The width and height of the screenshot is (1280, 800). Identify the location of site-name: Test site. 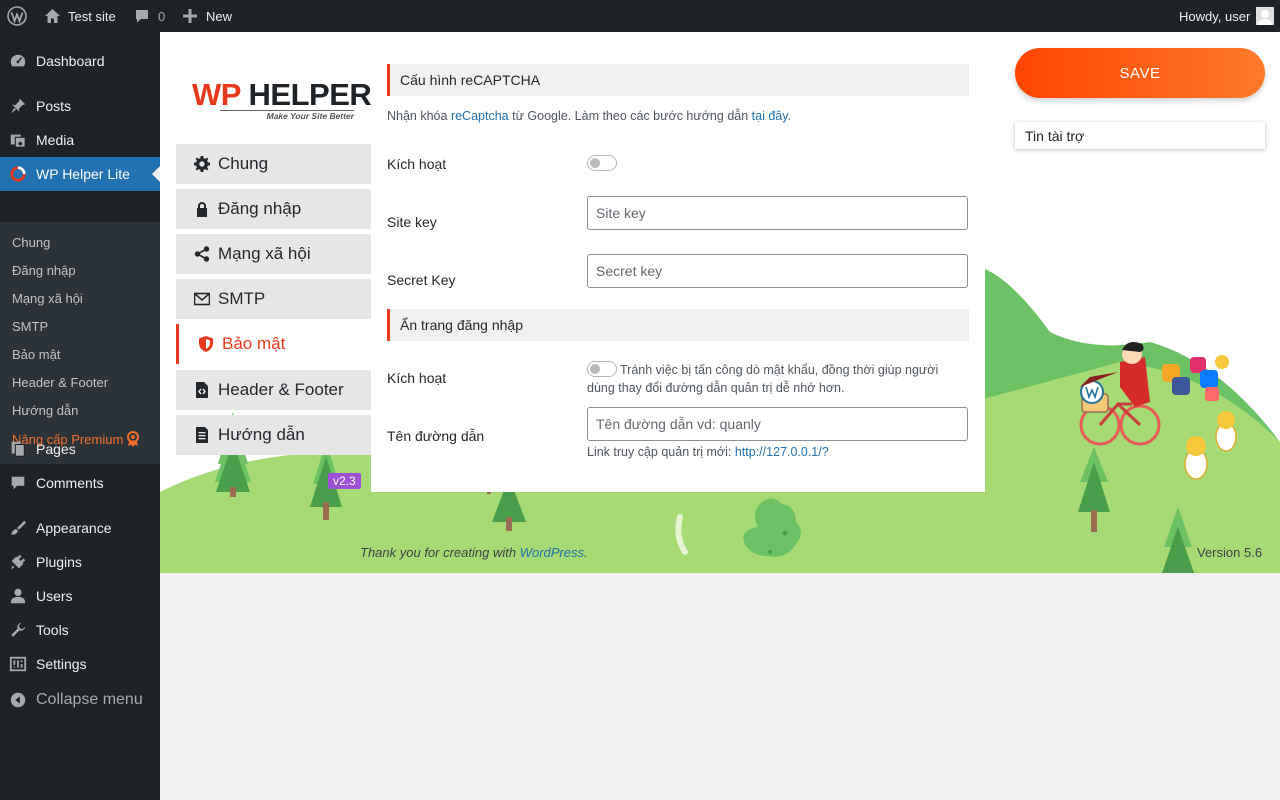
(92, 16).